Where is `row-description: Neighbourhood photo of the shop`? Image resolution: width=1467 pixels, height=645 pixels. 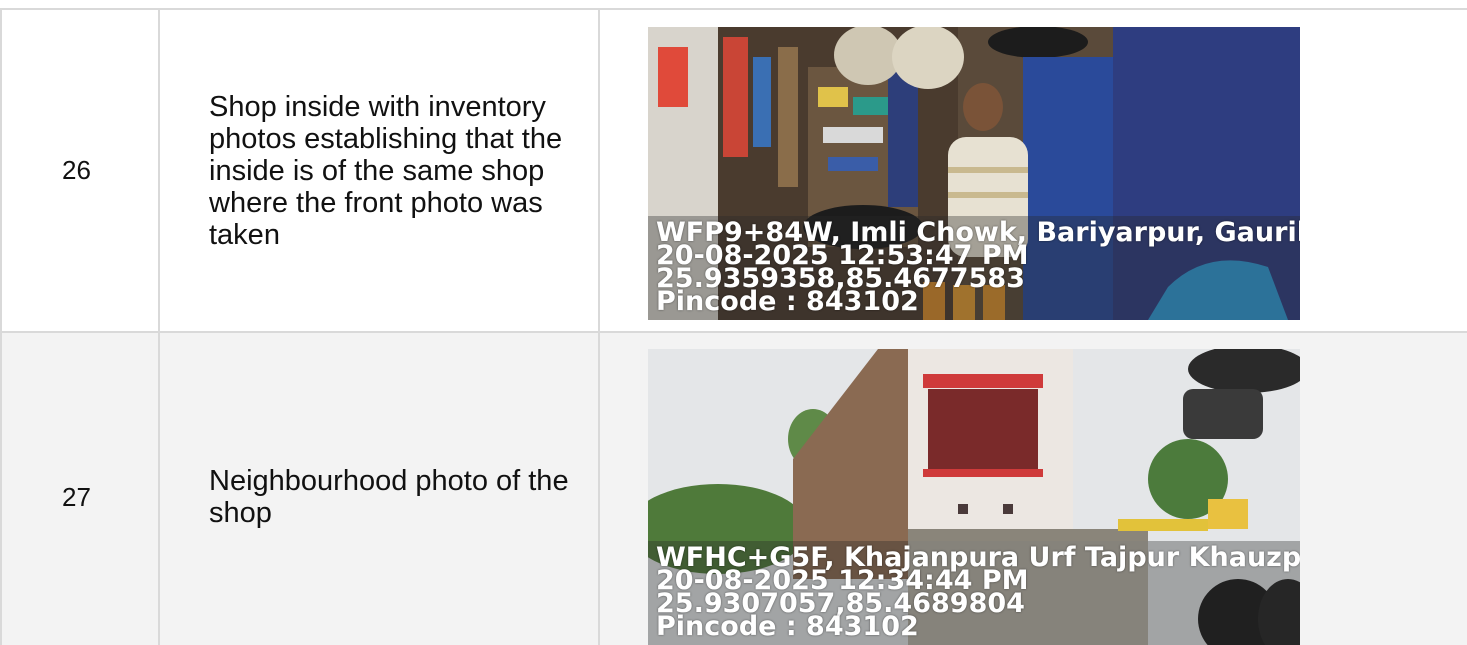
row-description: Neighbourhood photo of the shop is located at coordinates (379, 488).